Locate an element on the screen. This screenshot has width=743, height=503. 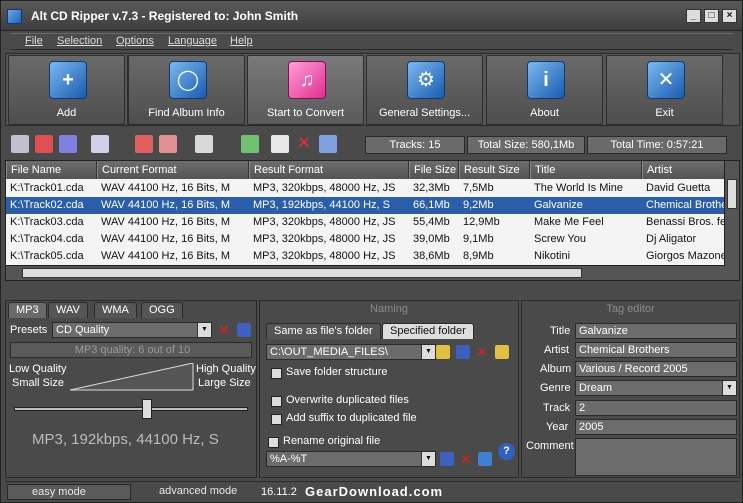
folder-open-icon is located at coordinates (443, 352).